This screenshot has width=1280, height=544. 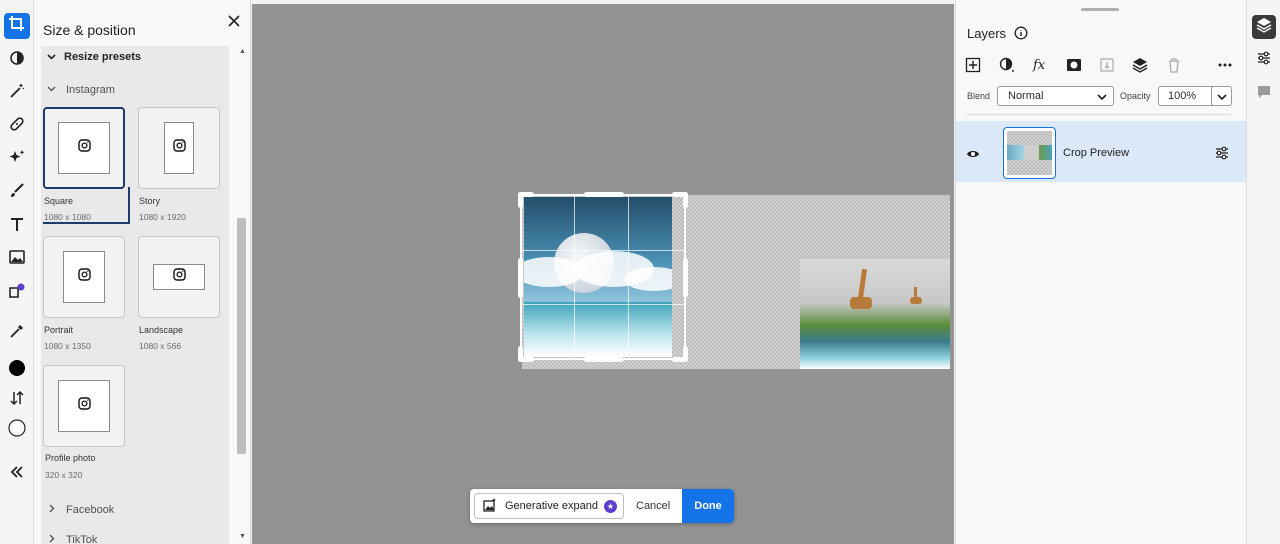 I want to click on blend-mode-select: Normal, so click(x=1055, y=96).